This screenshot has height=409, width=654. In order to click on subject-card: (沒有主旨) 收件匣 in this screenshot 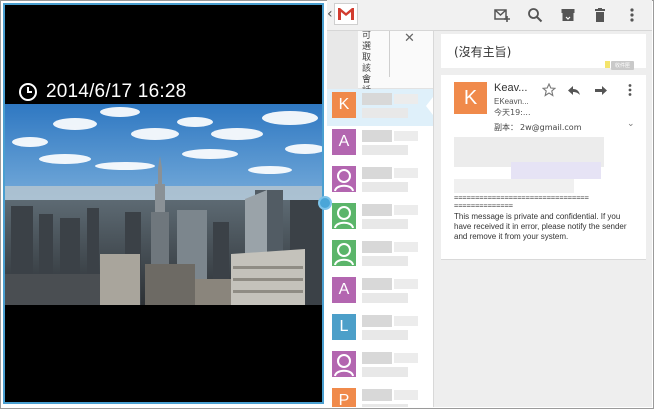, I will do `click(543, 52)`.